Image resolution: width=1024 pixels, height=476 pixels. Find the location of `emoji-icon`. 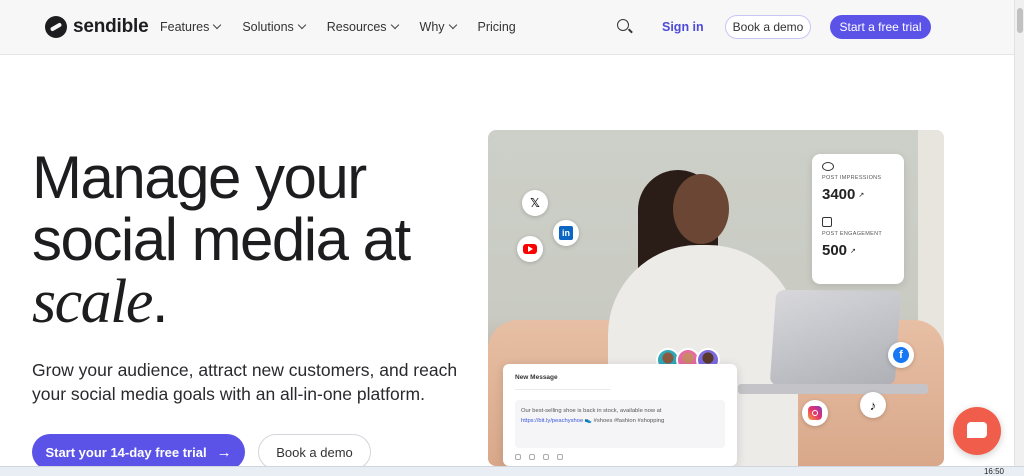

emoji-icon is located at coordinates (532, 457).